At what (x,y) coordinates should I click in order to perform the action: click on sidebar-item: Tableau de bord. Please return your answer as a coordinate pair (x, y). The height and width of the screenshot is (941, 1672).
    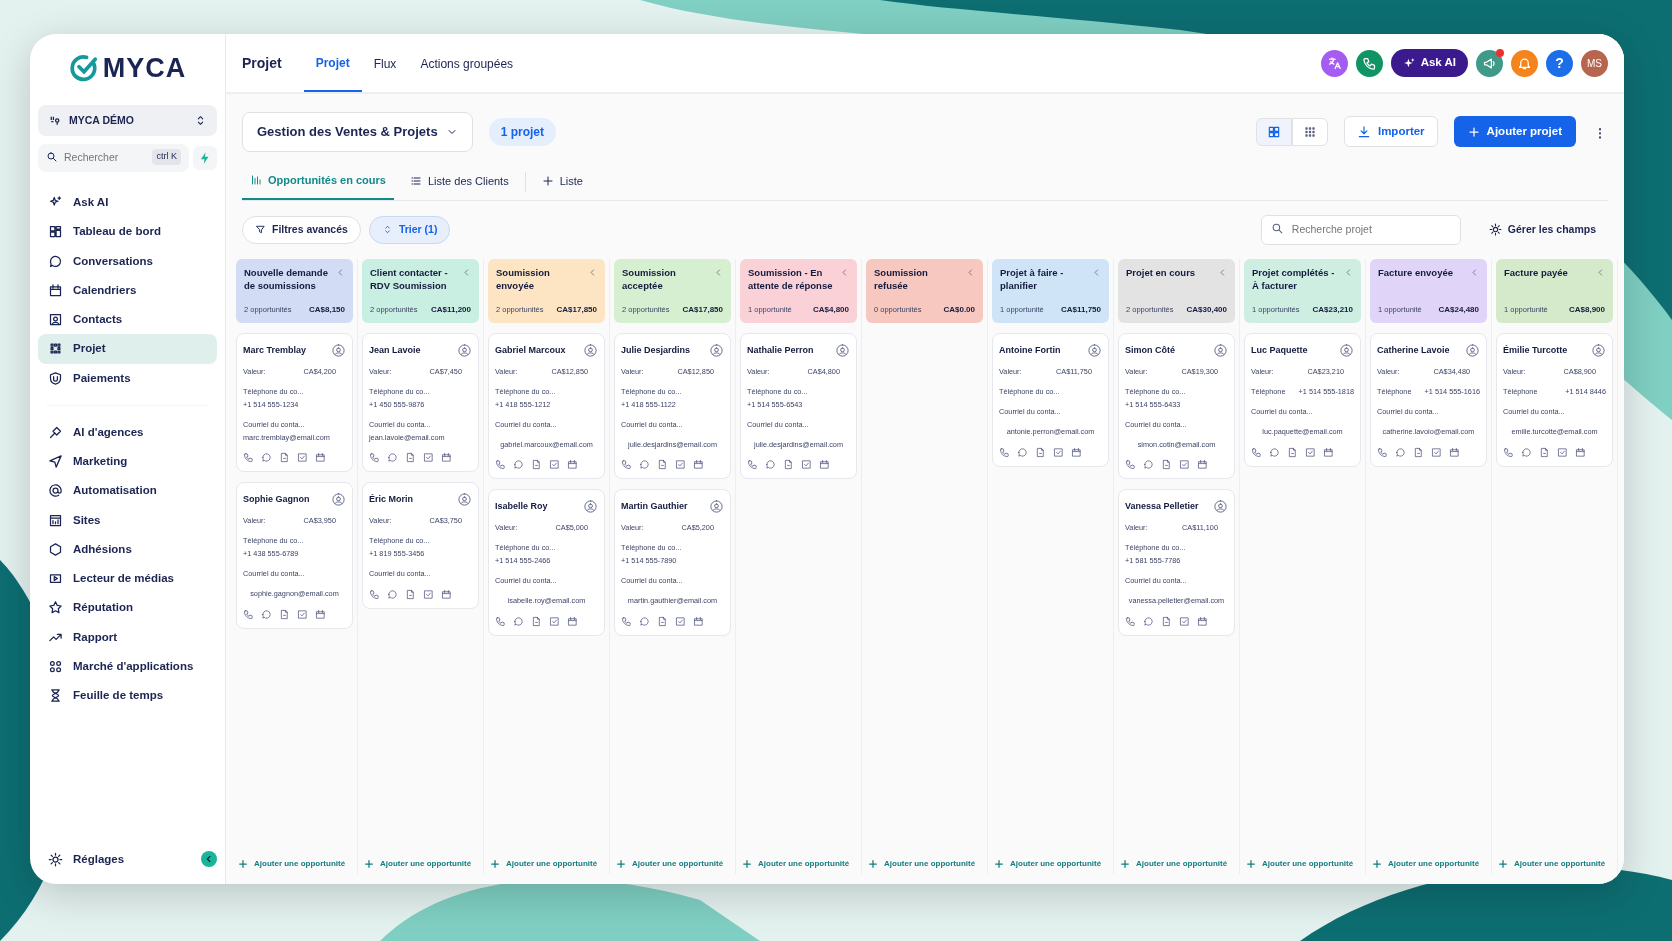
    Looking at the image, I should click on (127, 232).